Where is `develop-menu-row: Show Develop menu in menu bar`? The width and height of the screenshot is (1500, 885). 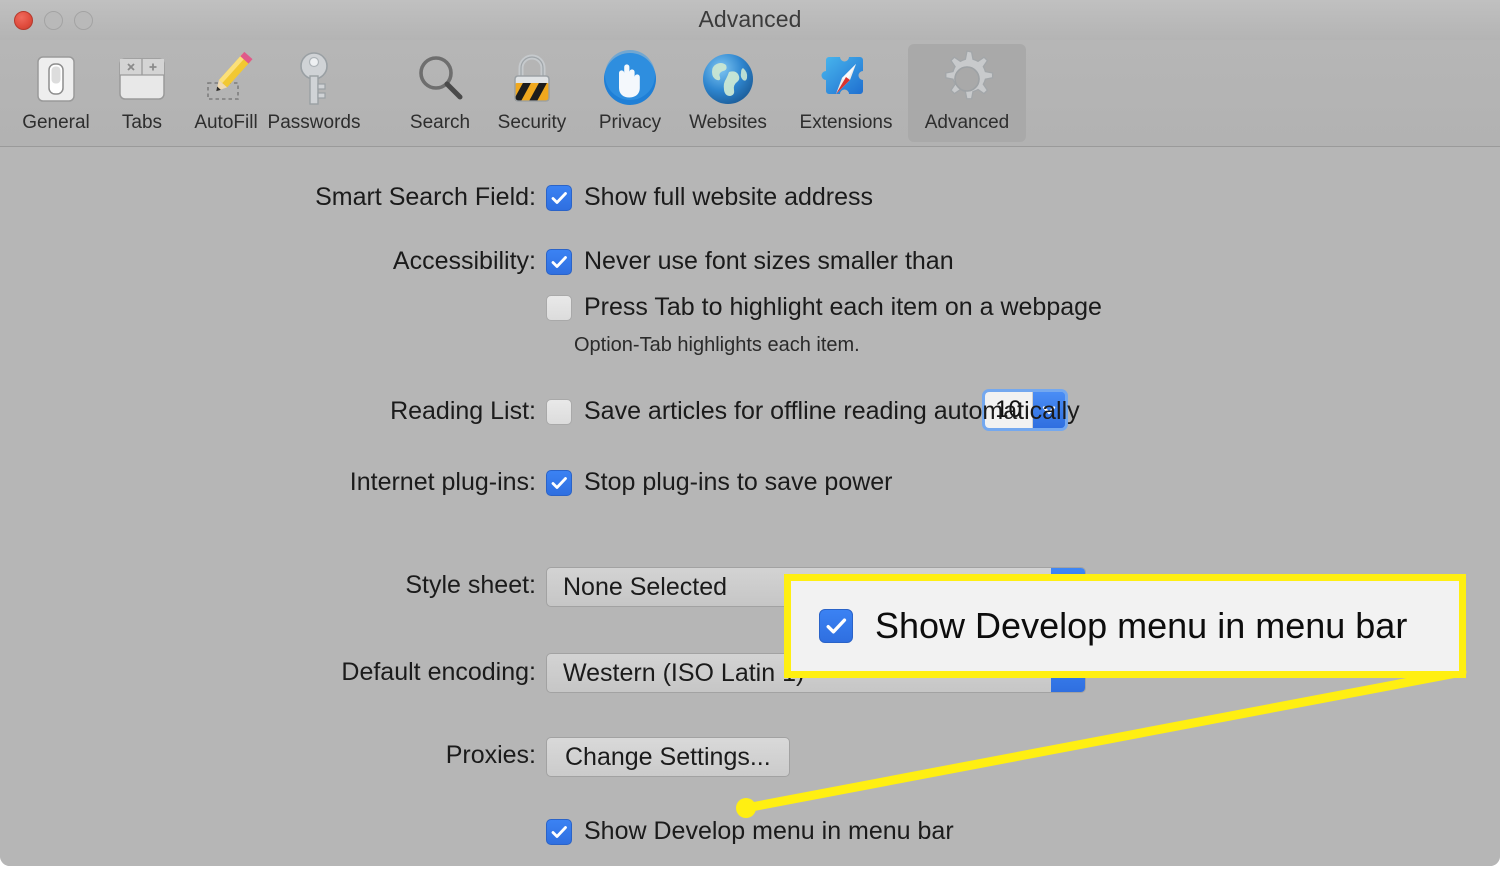
develop-menu-row: Show Develop menu in menu bar is located at coordinates (750, 831).